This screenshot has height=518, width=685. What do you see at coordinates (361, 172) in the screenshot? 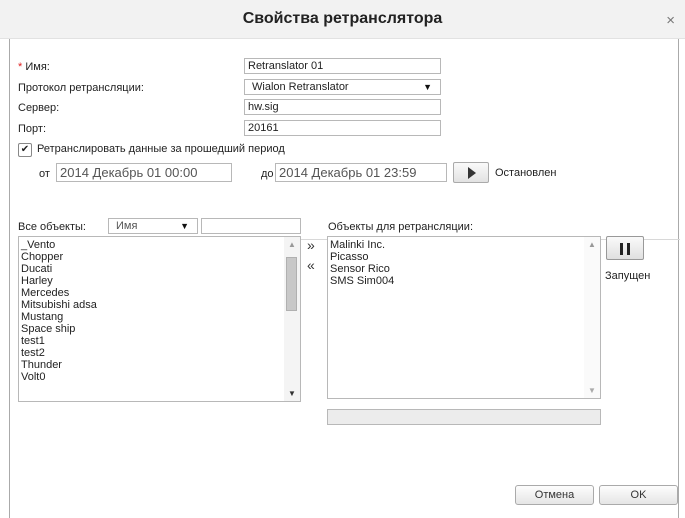
I see `to-date-input: 2014 Декабрь 01 23:59` at bounding box center [361, 172].